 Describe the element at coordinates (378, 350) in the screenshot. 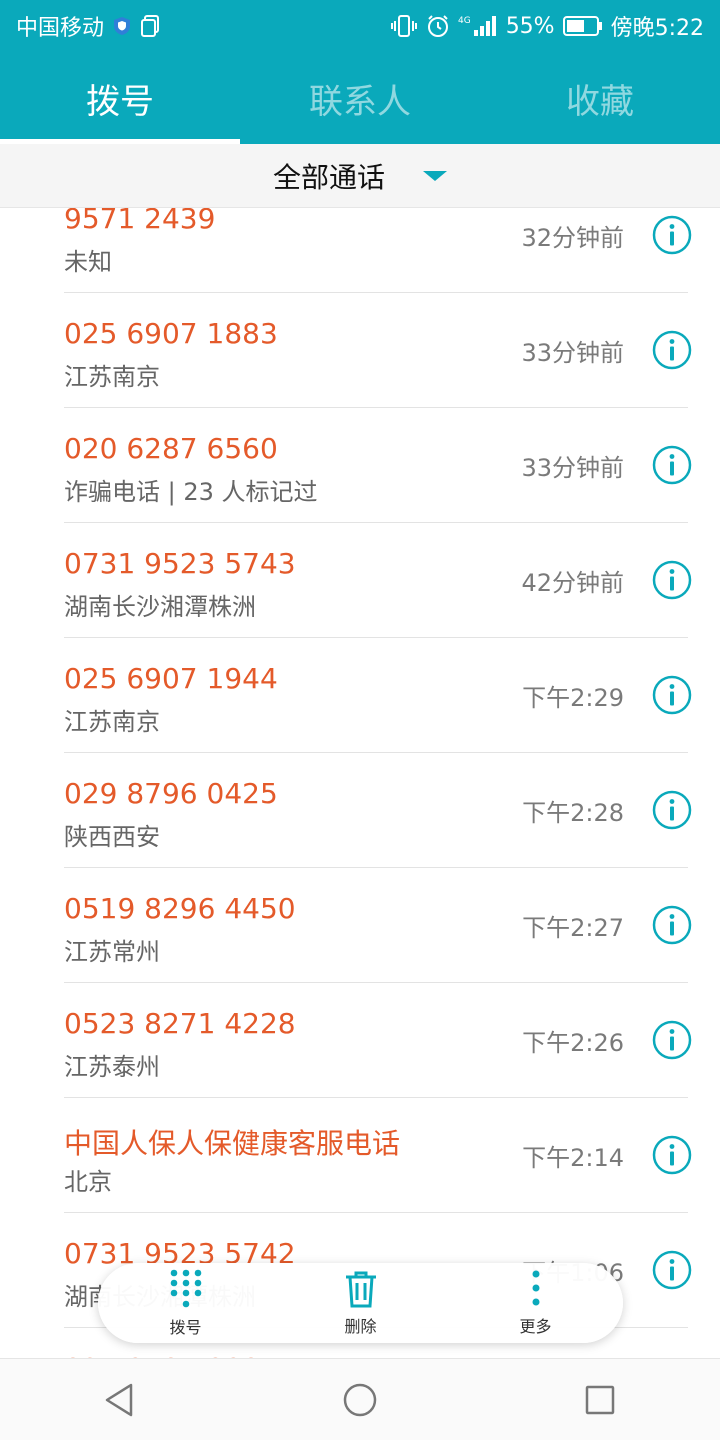

I see `call-log-item: 025 6907 1883 江苏南京 33分钟前` at that location.